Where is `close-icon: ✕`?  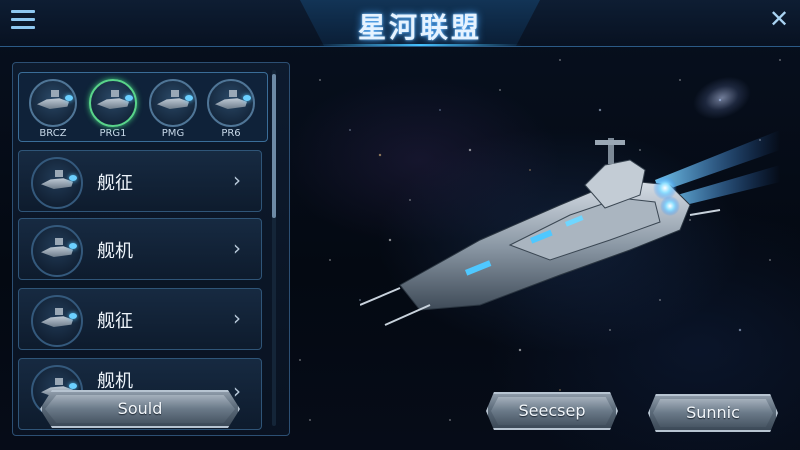
close-icon: ✕ is located at coordinates (779, 19).